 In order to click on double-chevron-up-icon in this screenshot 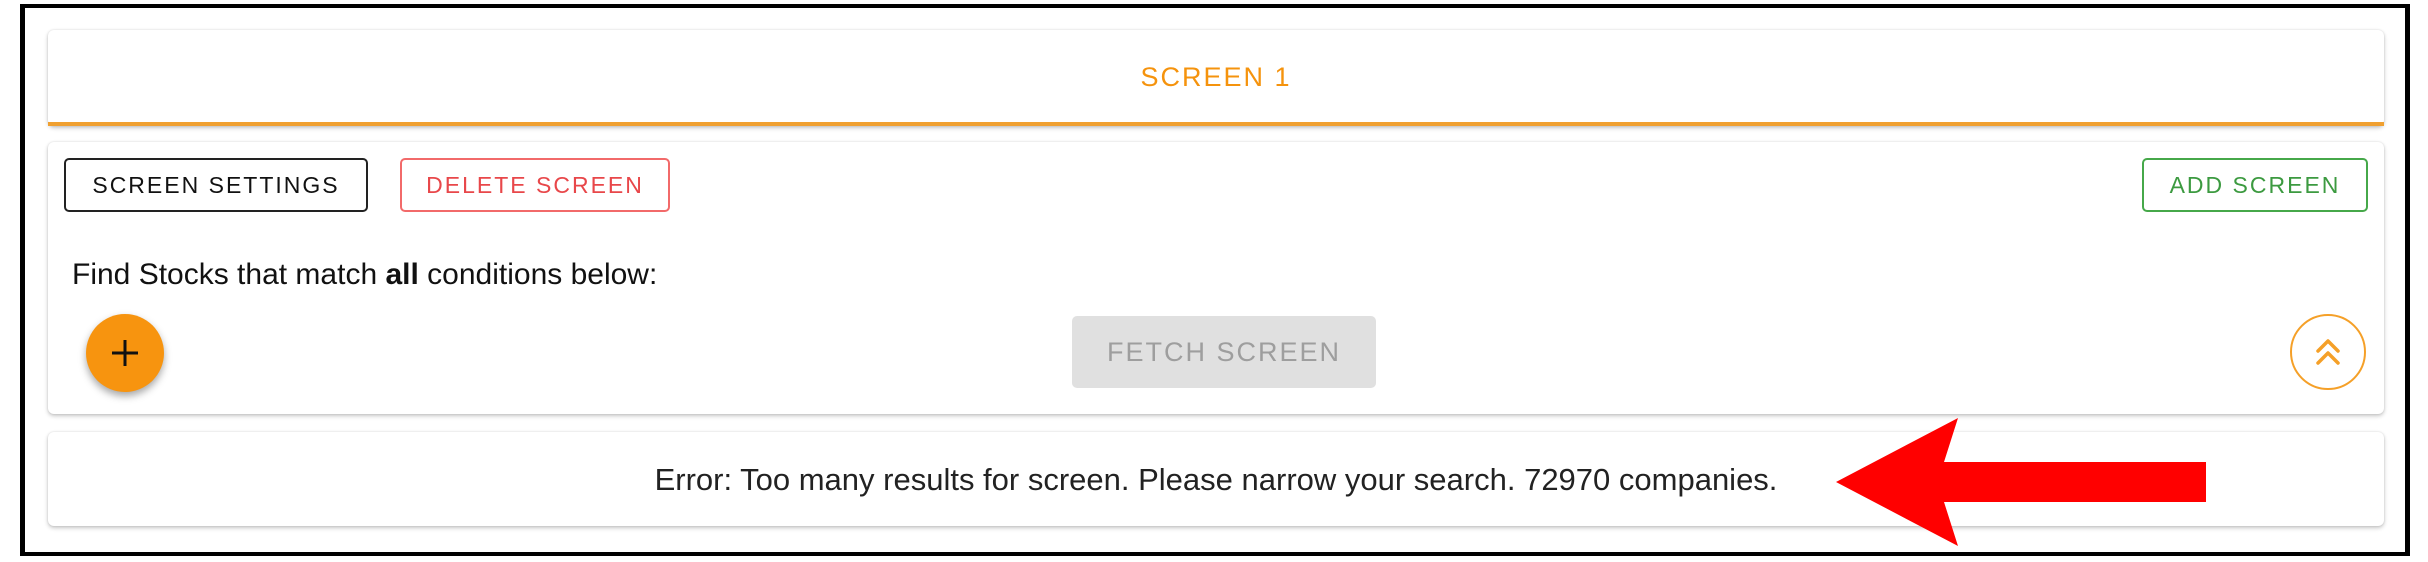, I will do `click(2328, 352)`.